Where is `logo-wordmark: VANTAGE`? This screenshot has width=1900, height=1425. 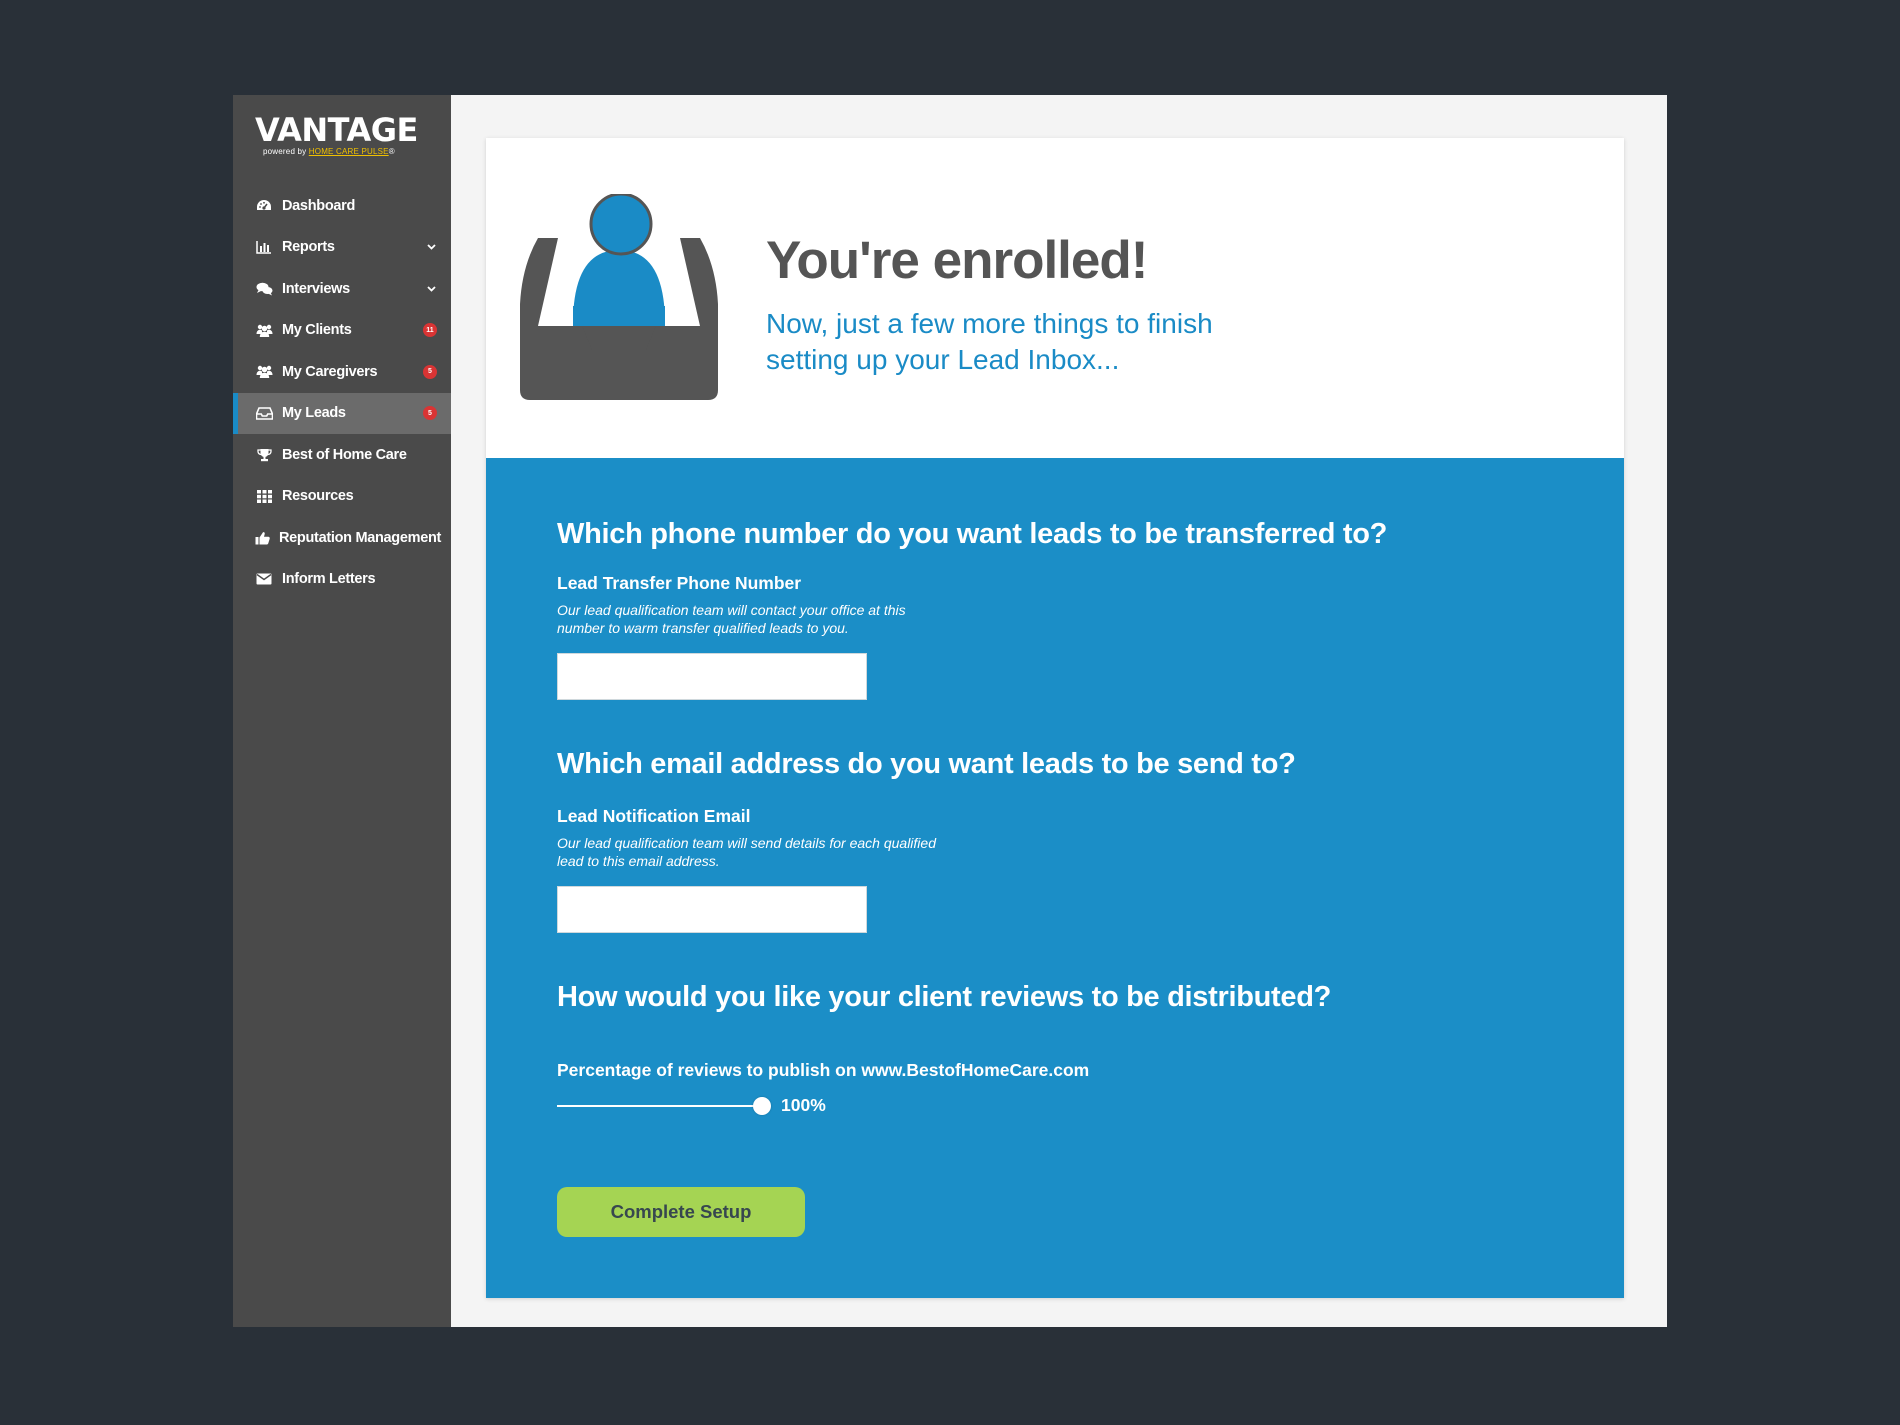 logo-wordmark: VANTAGE is located at coordinates (336, 130).